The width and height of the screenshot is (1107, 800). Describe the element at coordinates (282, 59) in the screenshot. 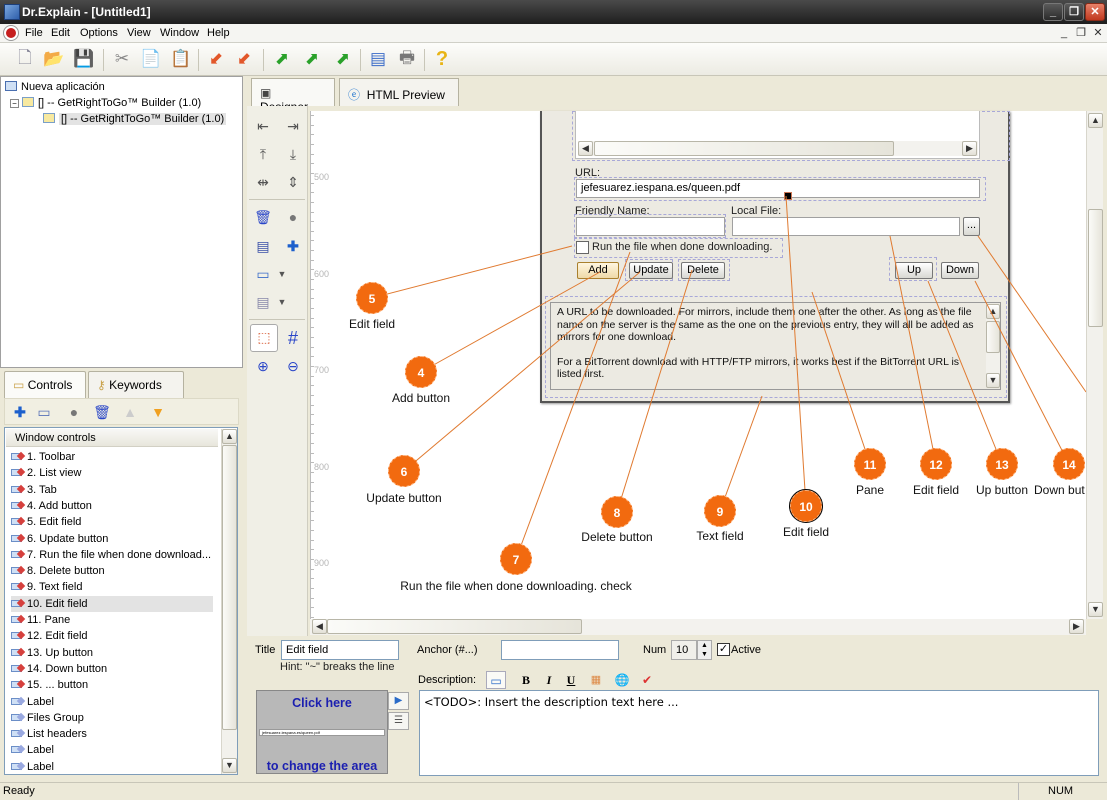

I see `export-html-icon: ⬈` at that location.